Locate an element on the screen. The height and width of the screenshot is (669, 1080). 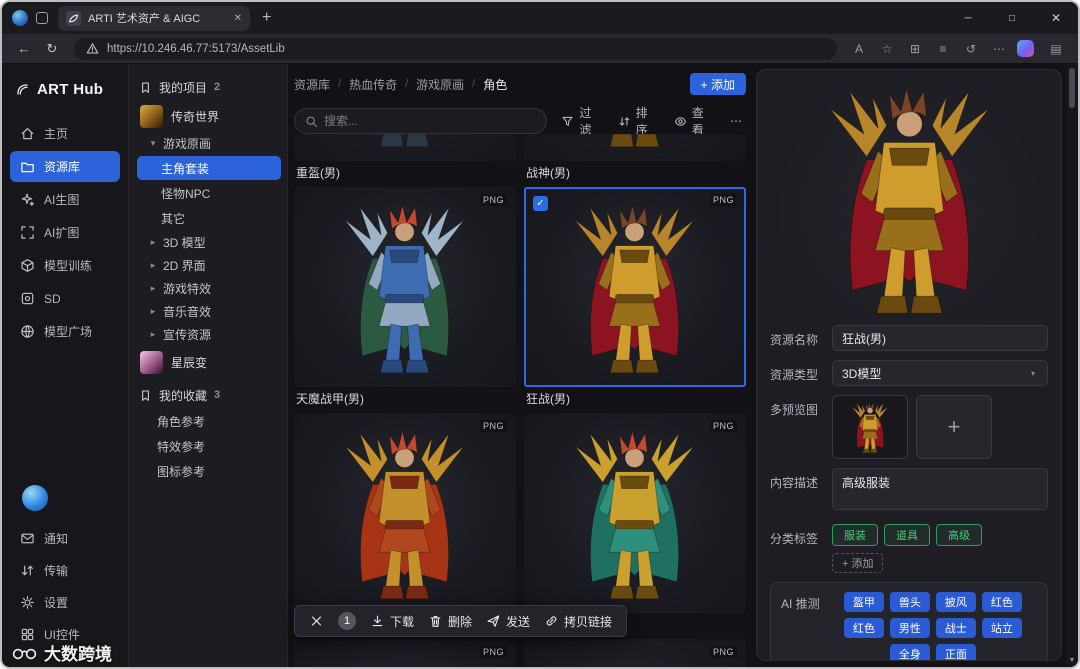
sidebar-item-asset-library: 资源库 is located at coordinates (65, 166).